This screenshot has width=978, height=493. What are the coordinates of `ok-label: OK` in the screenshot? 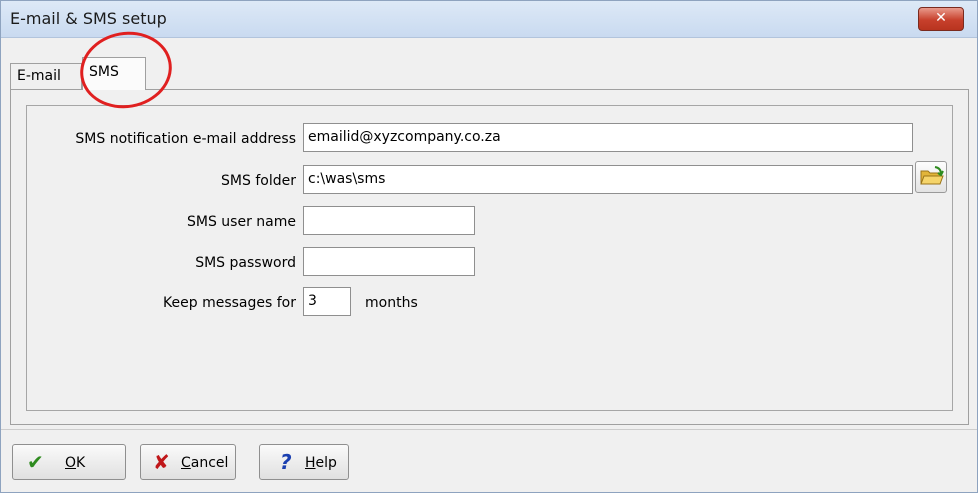 It's located at (75, 463).